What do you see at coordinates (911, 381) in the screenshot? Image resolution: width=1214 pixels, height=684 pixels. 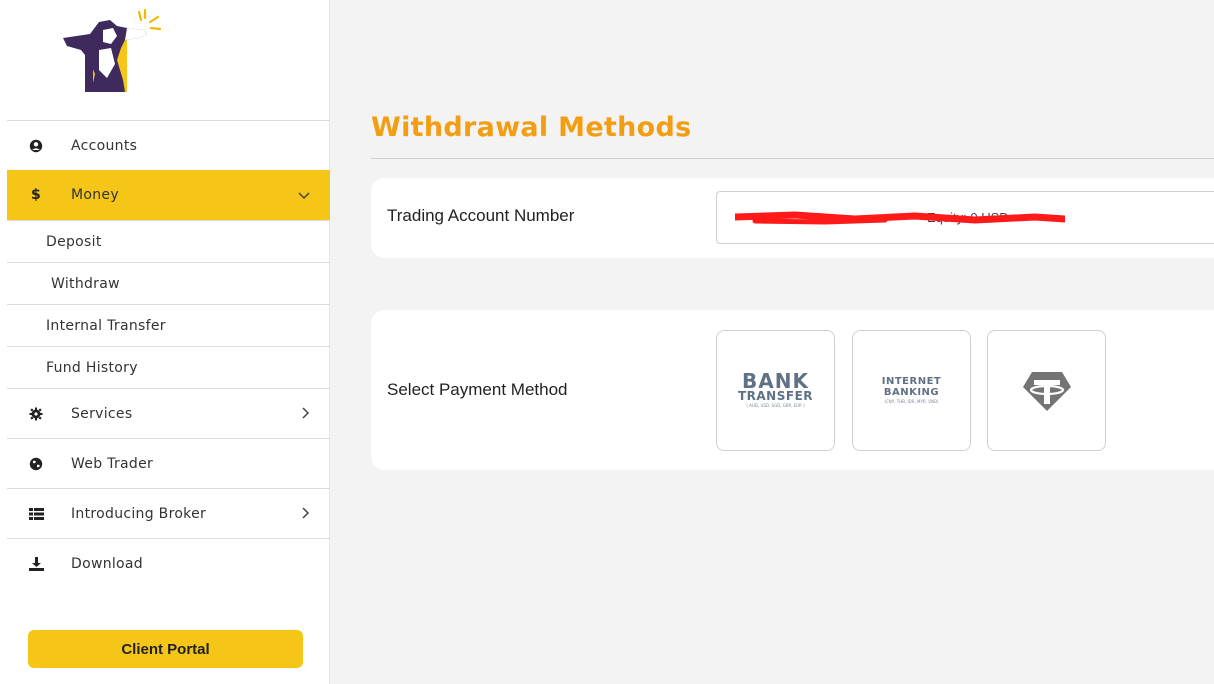 I see `internet-banking-title: INTERNET` at bounding box center [911, 381].